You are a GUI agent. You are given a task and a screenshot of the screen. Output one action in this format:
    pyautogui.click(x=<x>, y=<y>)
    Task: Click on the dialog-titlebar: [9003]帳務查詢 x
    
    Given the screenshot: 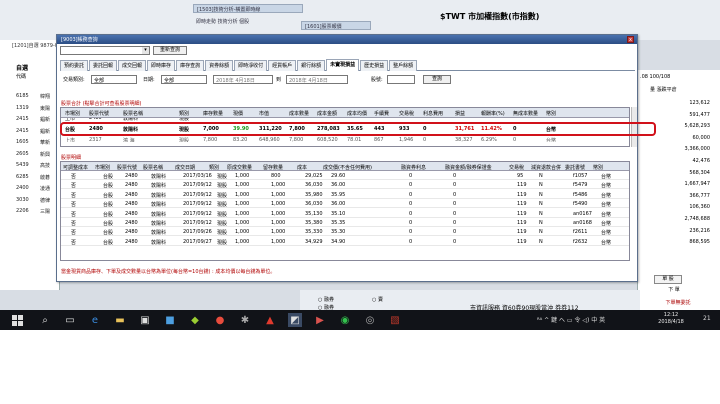 What is the action you would take?
    pyautogui.click(x=347, y=39)
    